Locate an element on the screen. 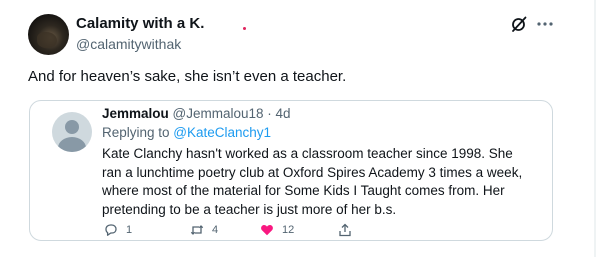  user-handle: @calamitywithak is located at coordinates (128, 44).